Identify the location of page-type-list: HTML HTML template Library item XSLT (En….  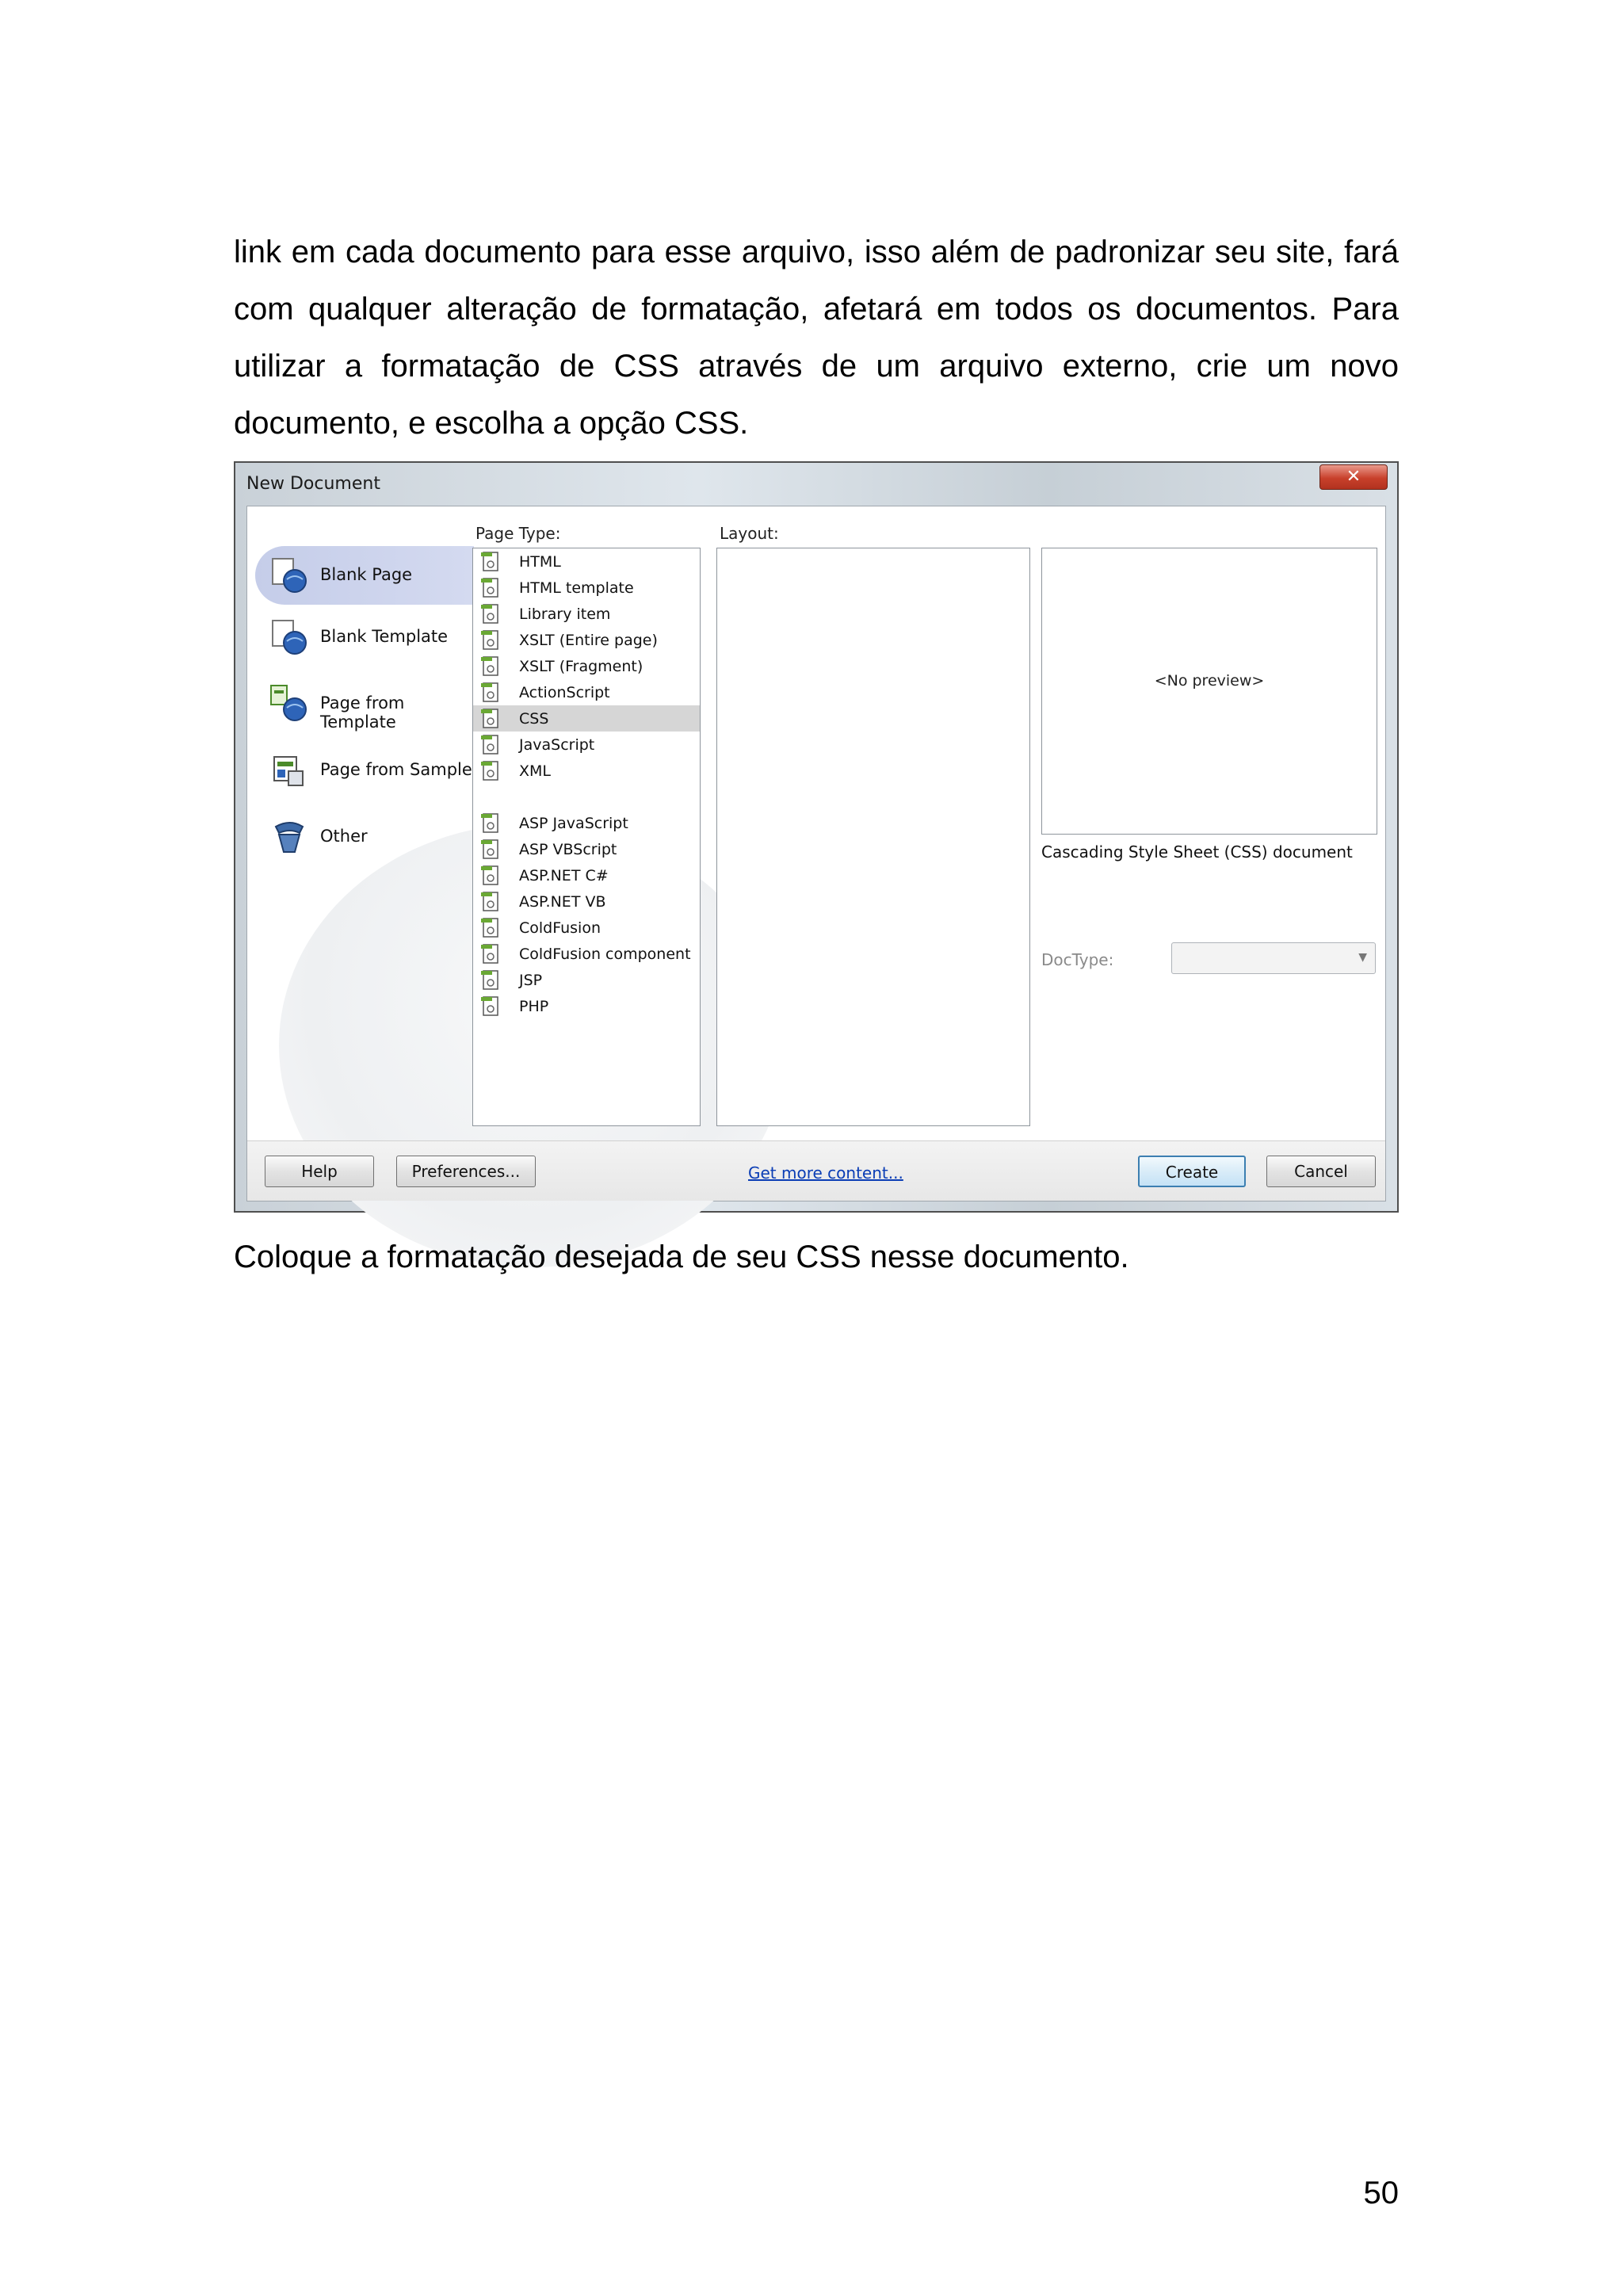
(586, 837).